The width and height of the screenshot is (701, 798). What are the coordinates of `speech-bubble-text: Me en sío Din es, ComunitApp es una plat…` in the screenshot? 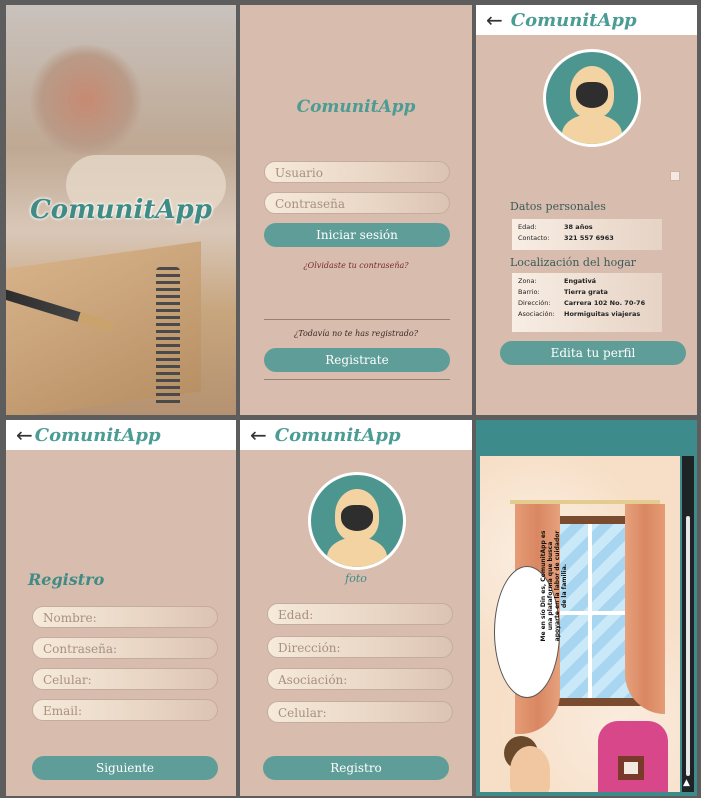 It's located at (554, 586).